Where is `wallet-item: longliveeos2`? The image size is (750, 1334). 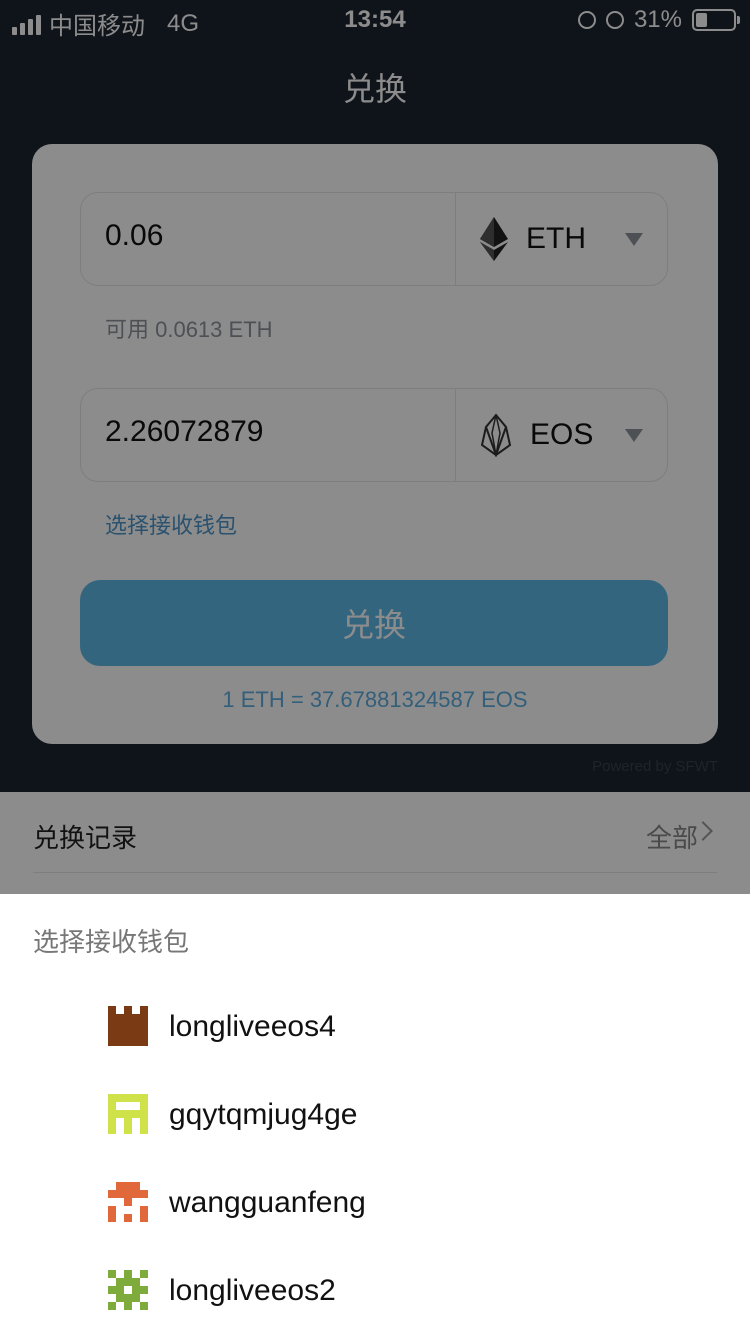
wallet-item: longliveeos2 is located at coordinates (375, 1290).